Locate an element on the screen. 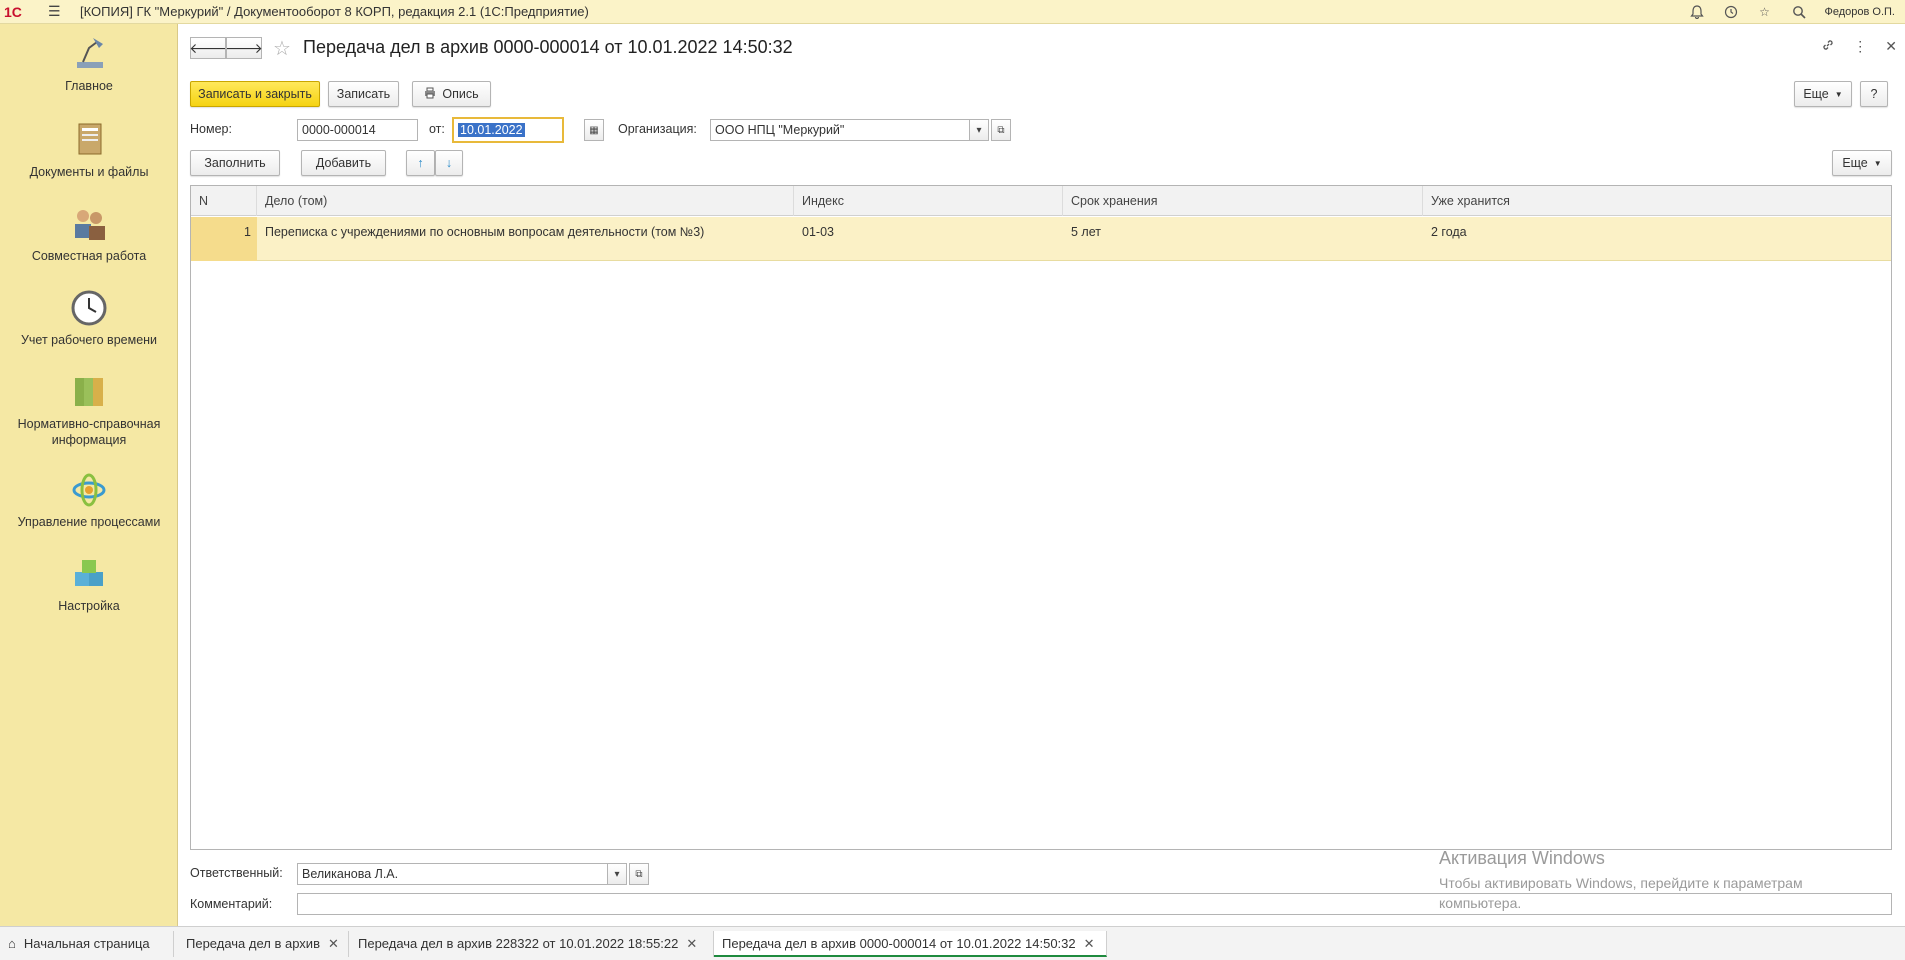 This screenshot has height=960, width=1905. sidebar-item-label: Учет рабочего времени is located at coordinates (89, 340).